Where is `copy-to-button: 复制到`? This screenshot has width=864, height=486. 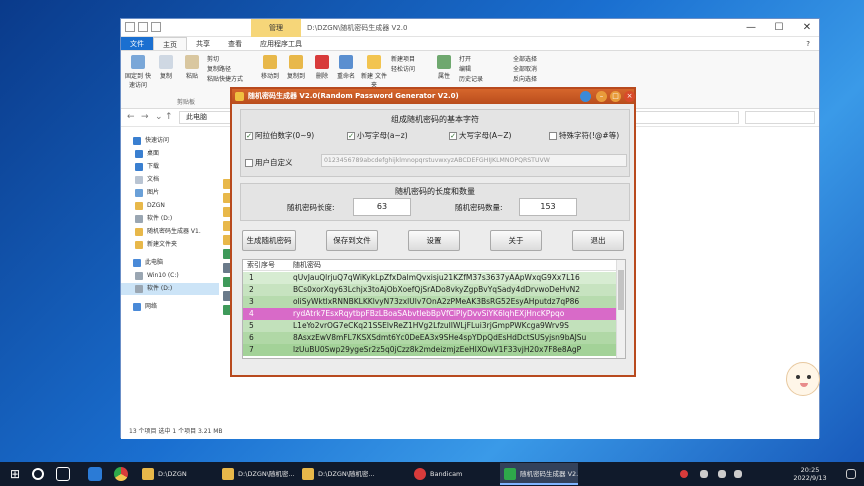
copy-to-button: 复制到 is located at coordinates (296, 67).